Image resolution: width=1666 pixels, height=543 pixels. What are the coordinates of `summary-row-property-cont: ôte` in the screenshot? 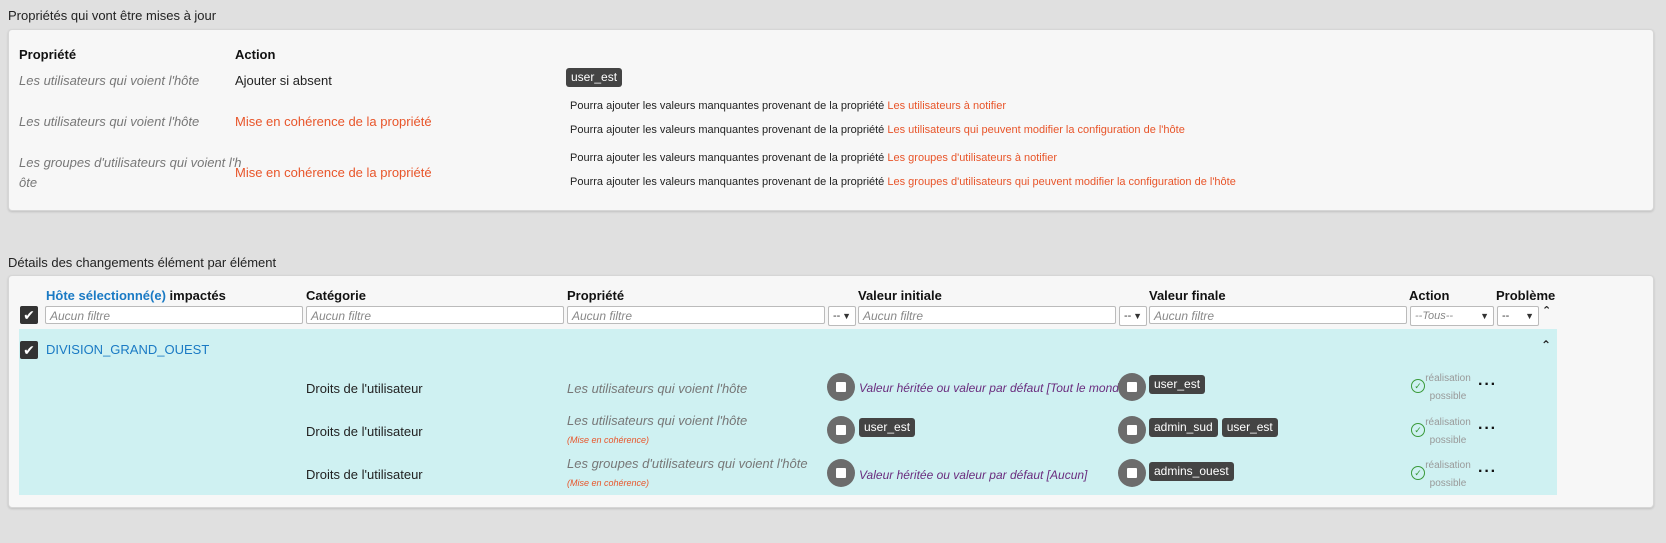 It's located at (28, 182).